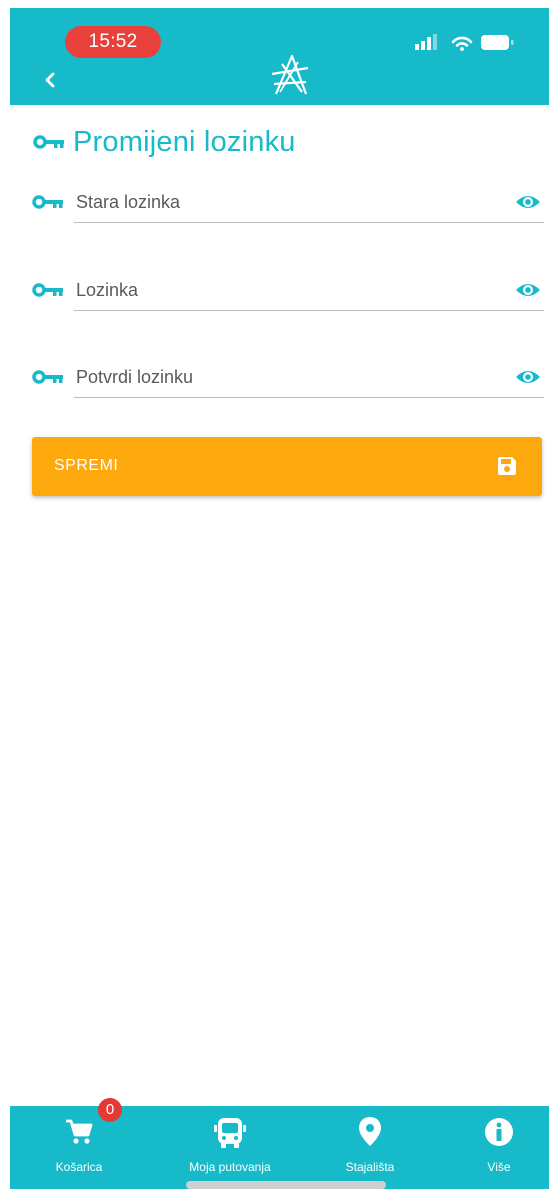  Describe the element at coordinates (370, 1131) in the screenshot. I see `location-pin-icon` at that location.